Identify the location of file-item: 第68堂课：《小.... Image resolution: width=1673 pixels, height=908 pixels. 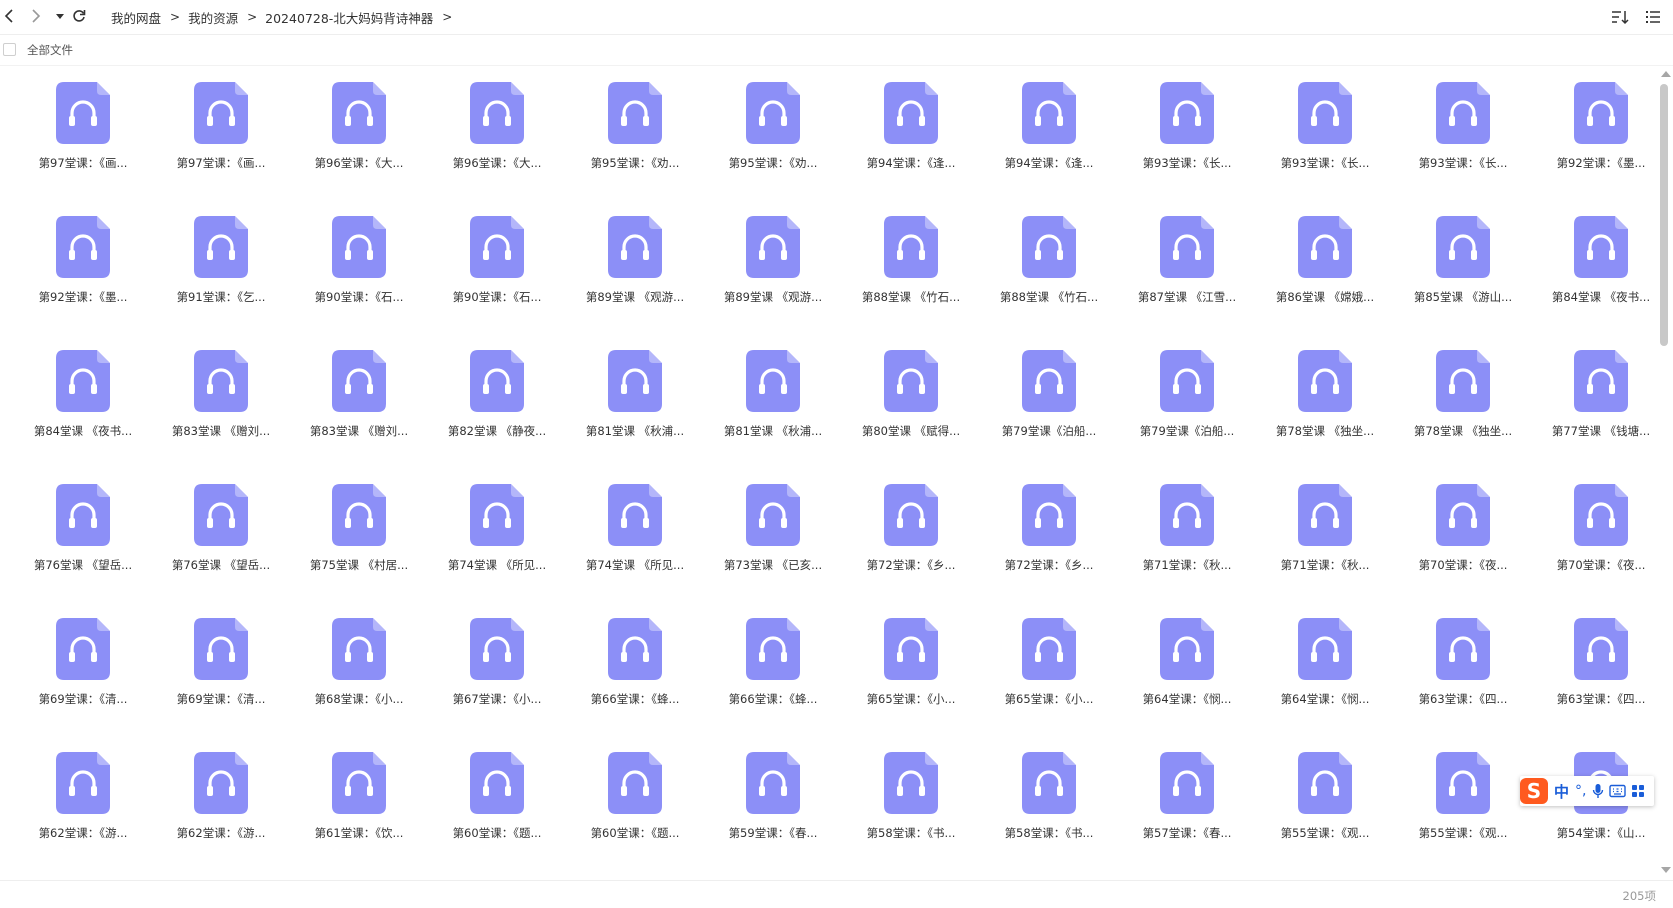
(359, 683).